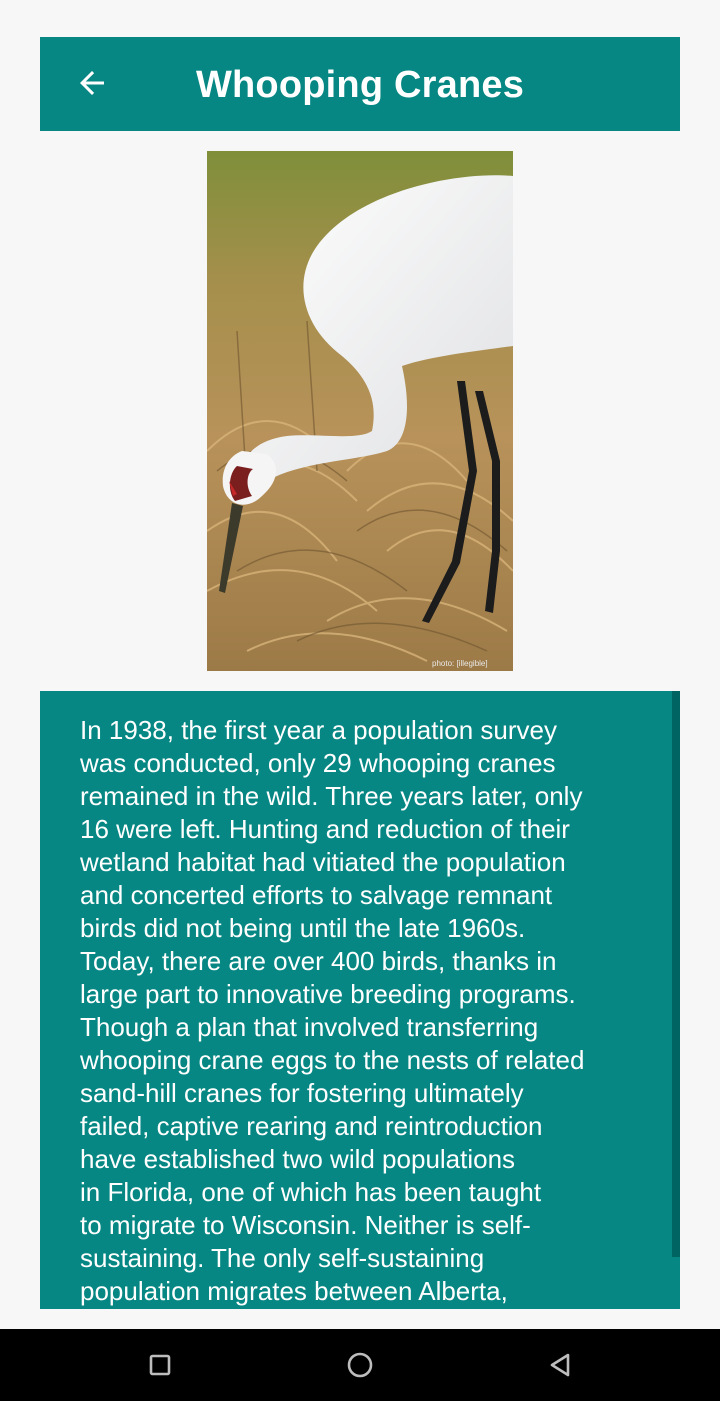  I want to click on circle-home-icon, so click(360, 1365).